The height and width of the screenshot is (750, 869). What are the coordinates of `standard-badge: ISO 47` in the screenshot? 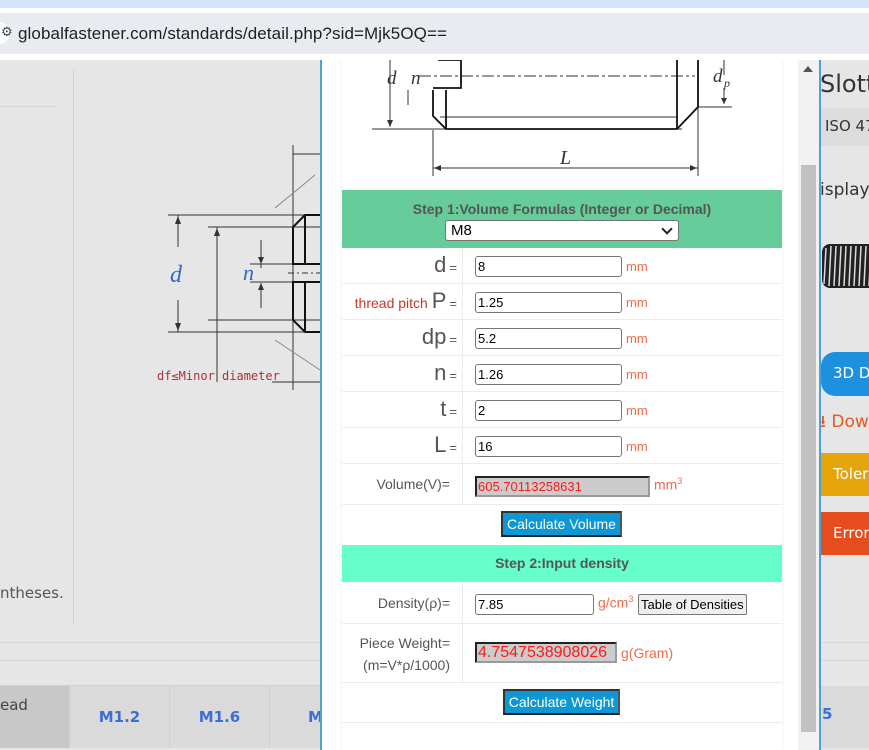 It's located at (844, 127).